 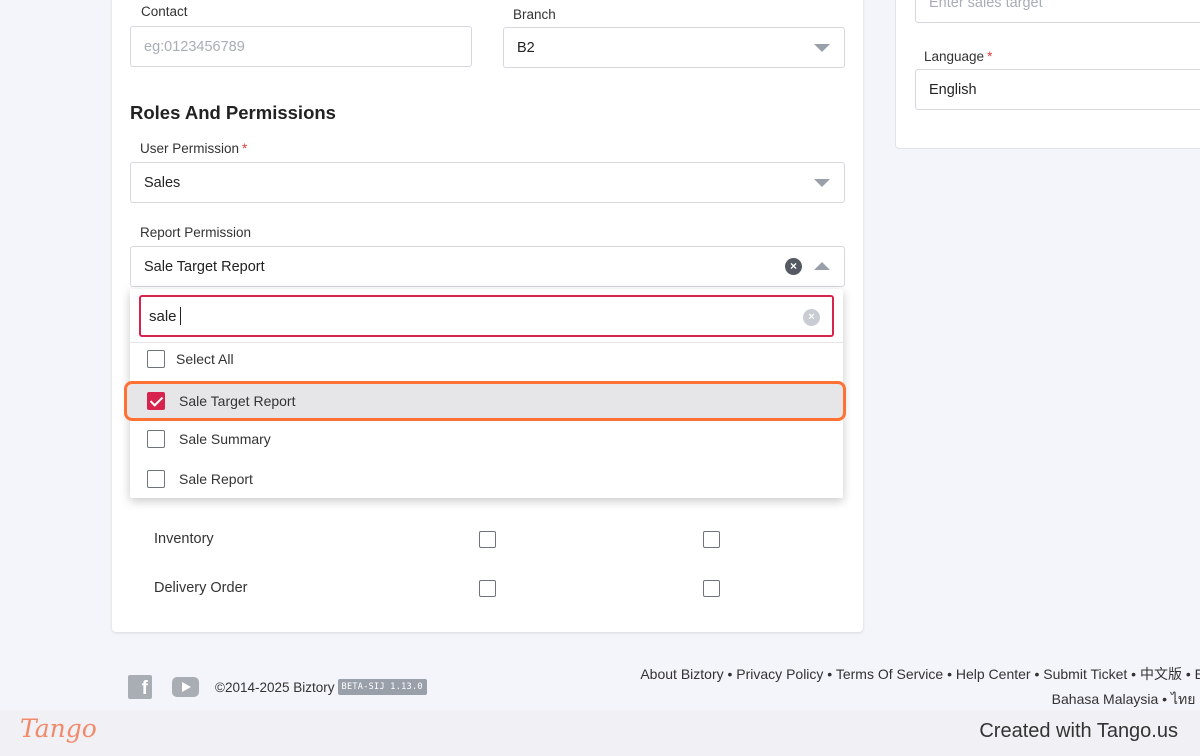 What do you see at coordinates (485, 401) in the screenshot?
I see `option-sale-target-report: Sale Target Report` at bounding box center [485, 401].